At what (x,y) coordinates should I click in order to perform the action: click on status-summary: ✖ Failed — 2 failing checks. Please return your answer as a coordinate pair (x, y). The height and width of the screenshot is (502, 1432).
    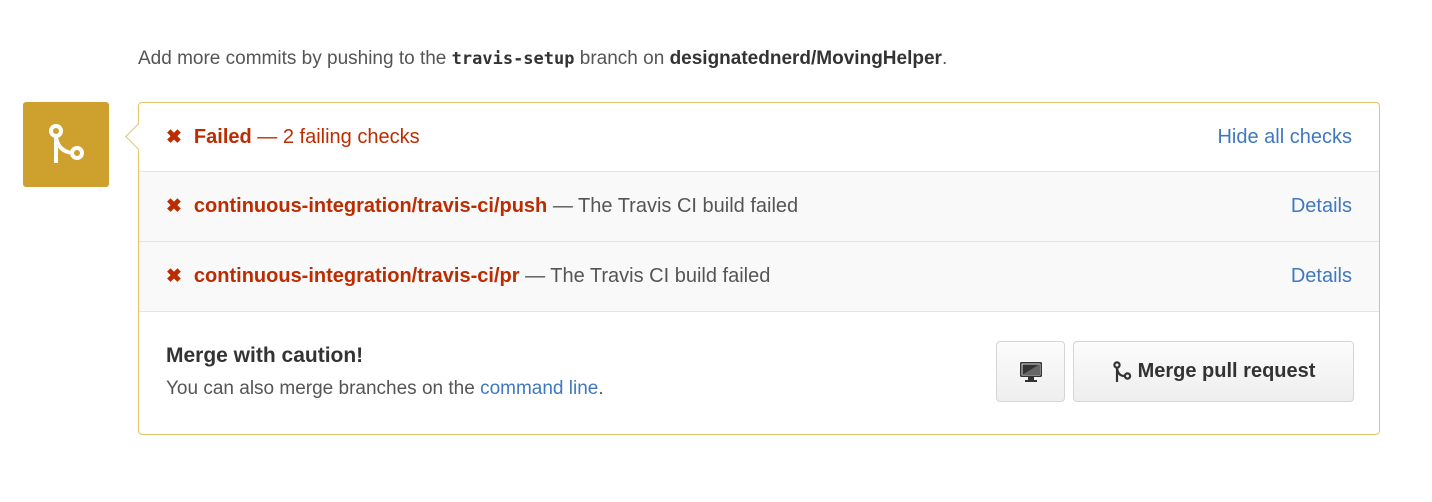
    Looking at the image, I should click on (293, 137).